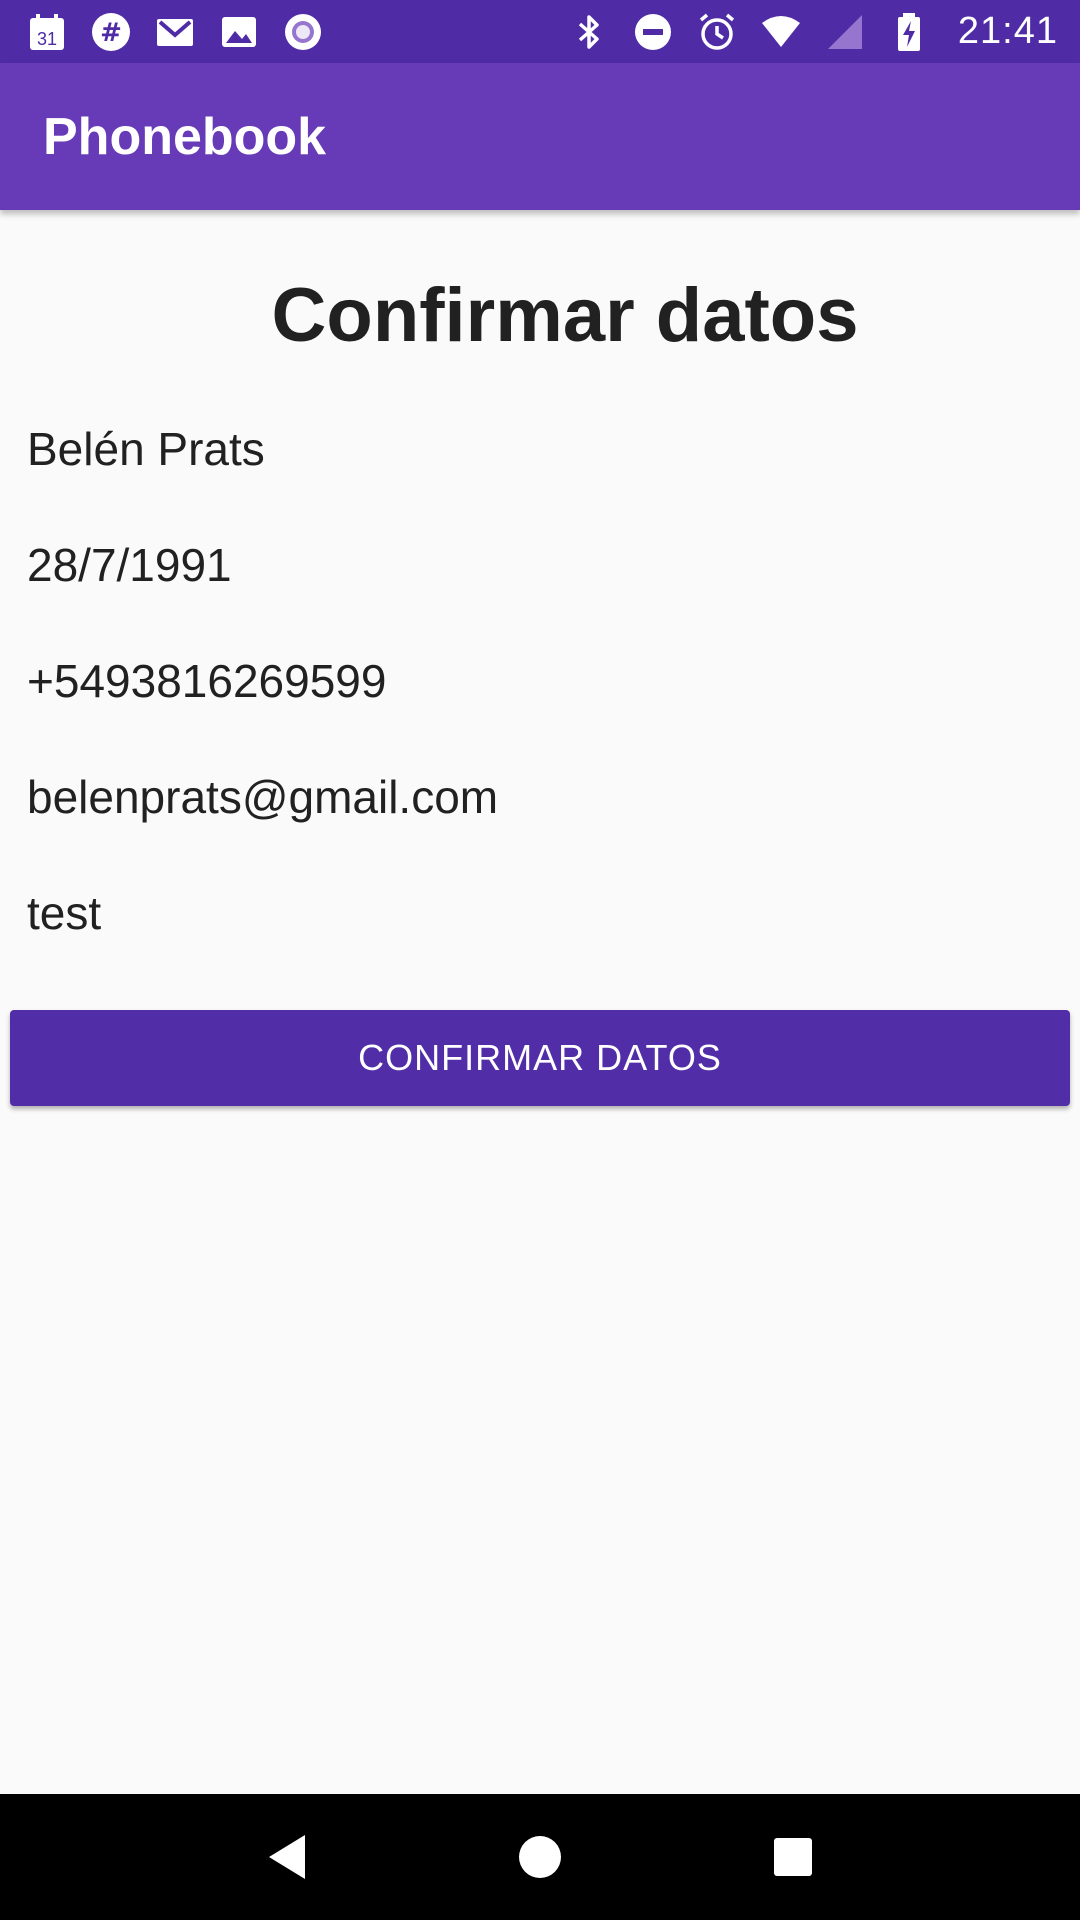 Image resolution: width=1080 pixels, height=1920 pixels. Describe the element at coordinates (64, 913) in the screenshot. I see `notes-text: test` at that location.